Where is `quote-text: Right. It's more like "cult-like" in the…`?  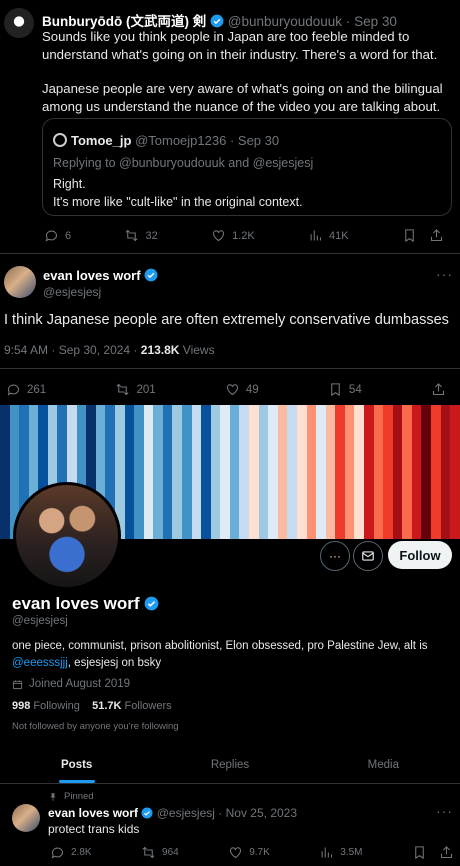
quote-text: Right. It's more like "cult-like" in the… is located at coordinates (178, 193).